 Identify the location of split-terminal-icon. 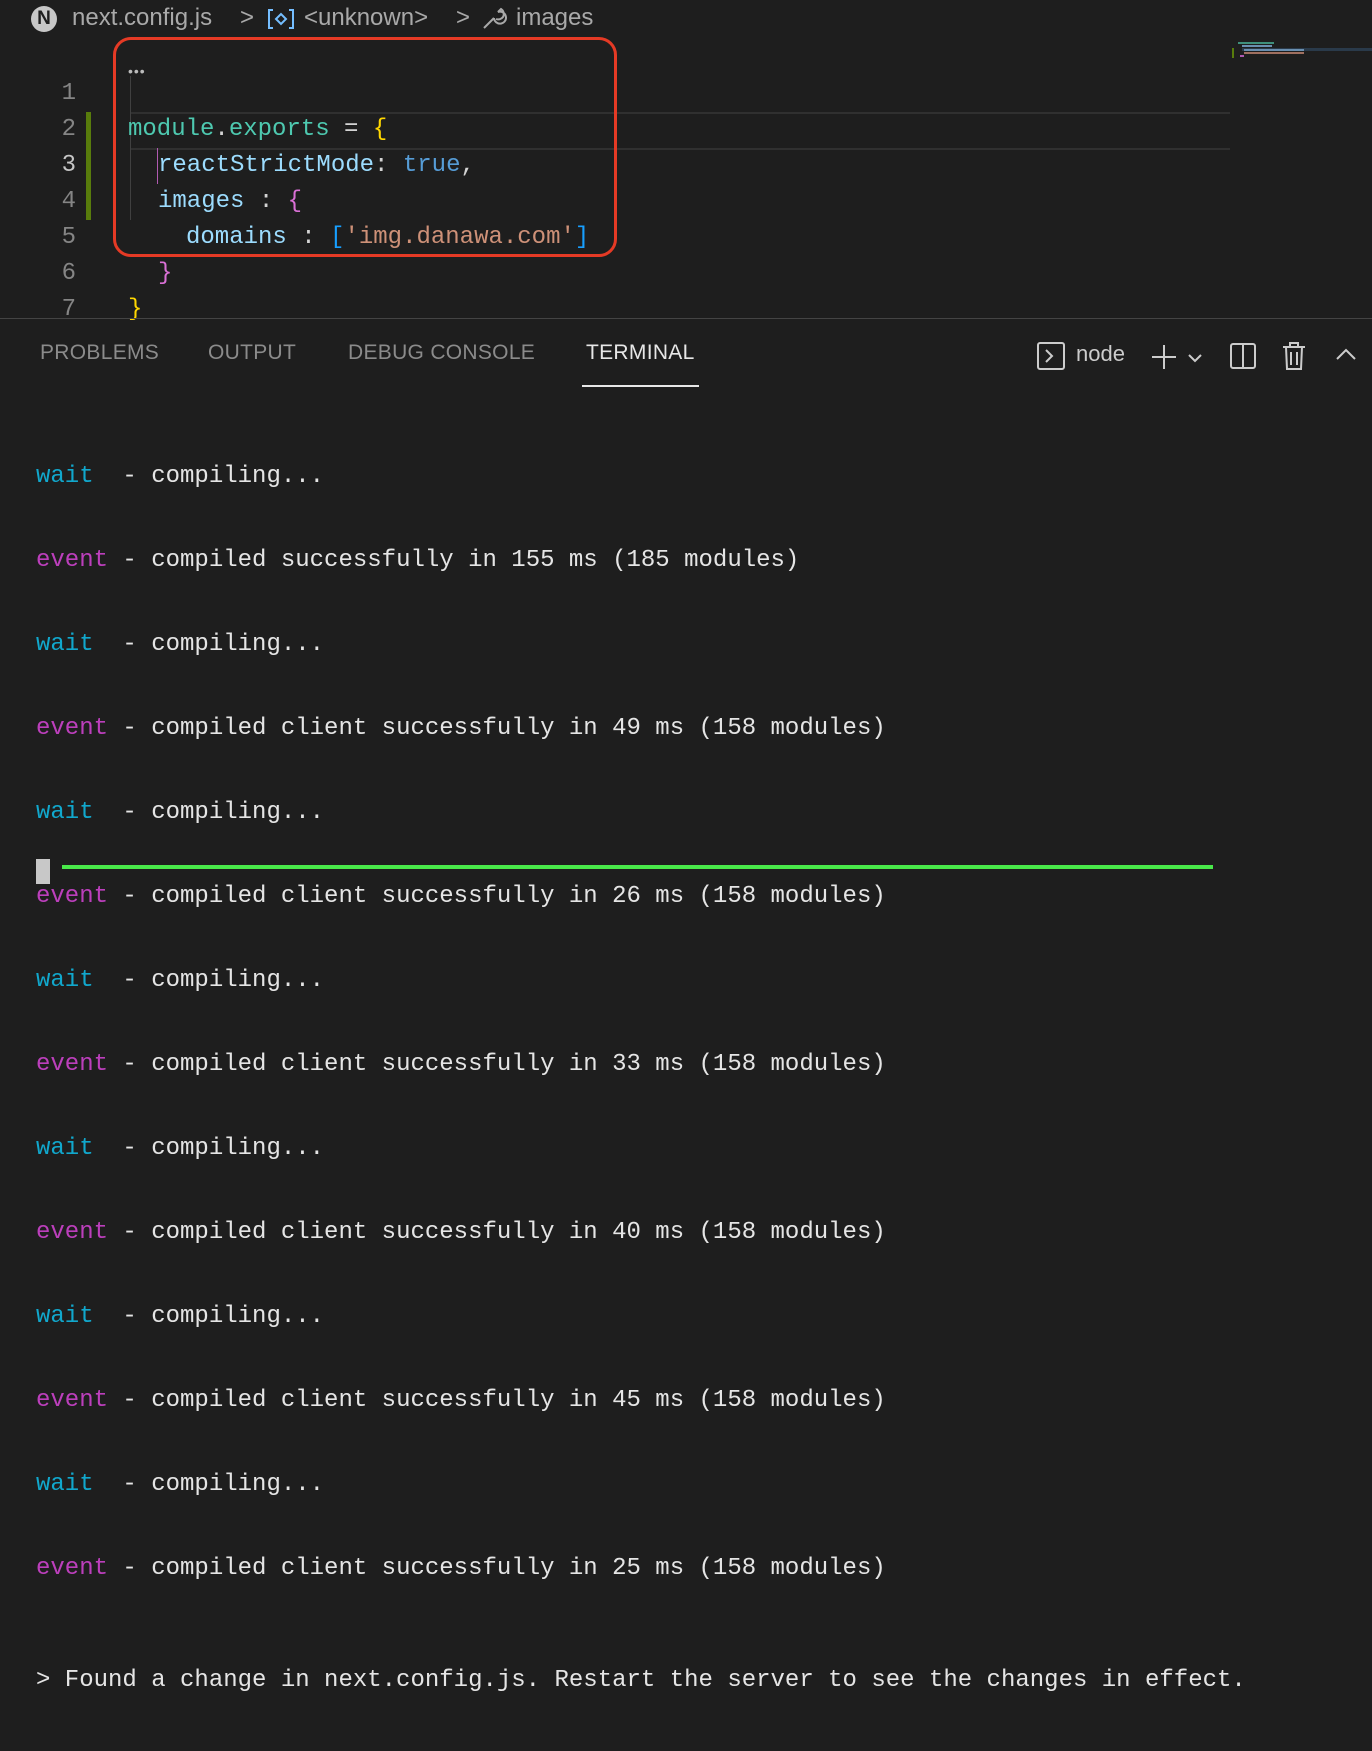
(1243, 356).